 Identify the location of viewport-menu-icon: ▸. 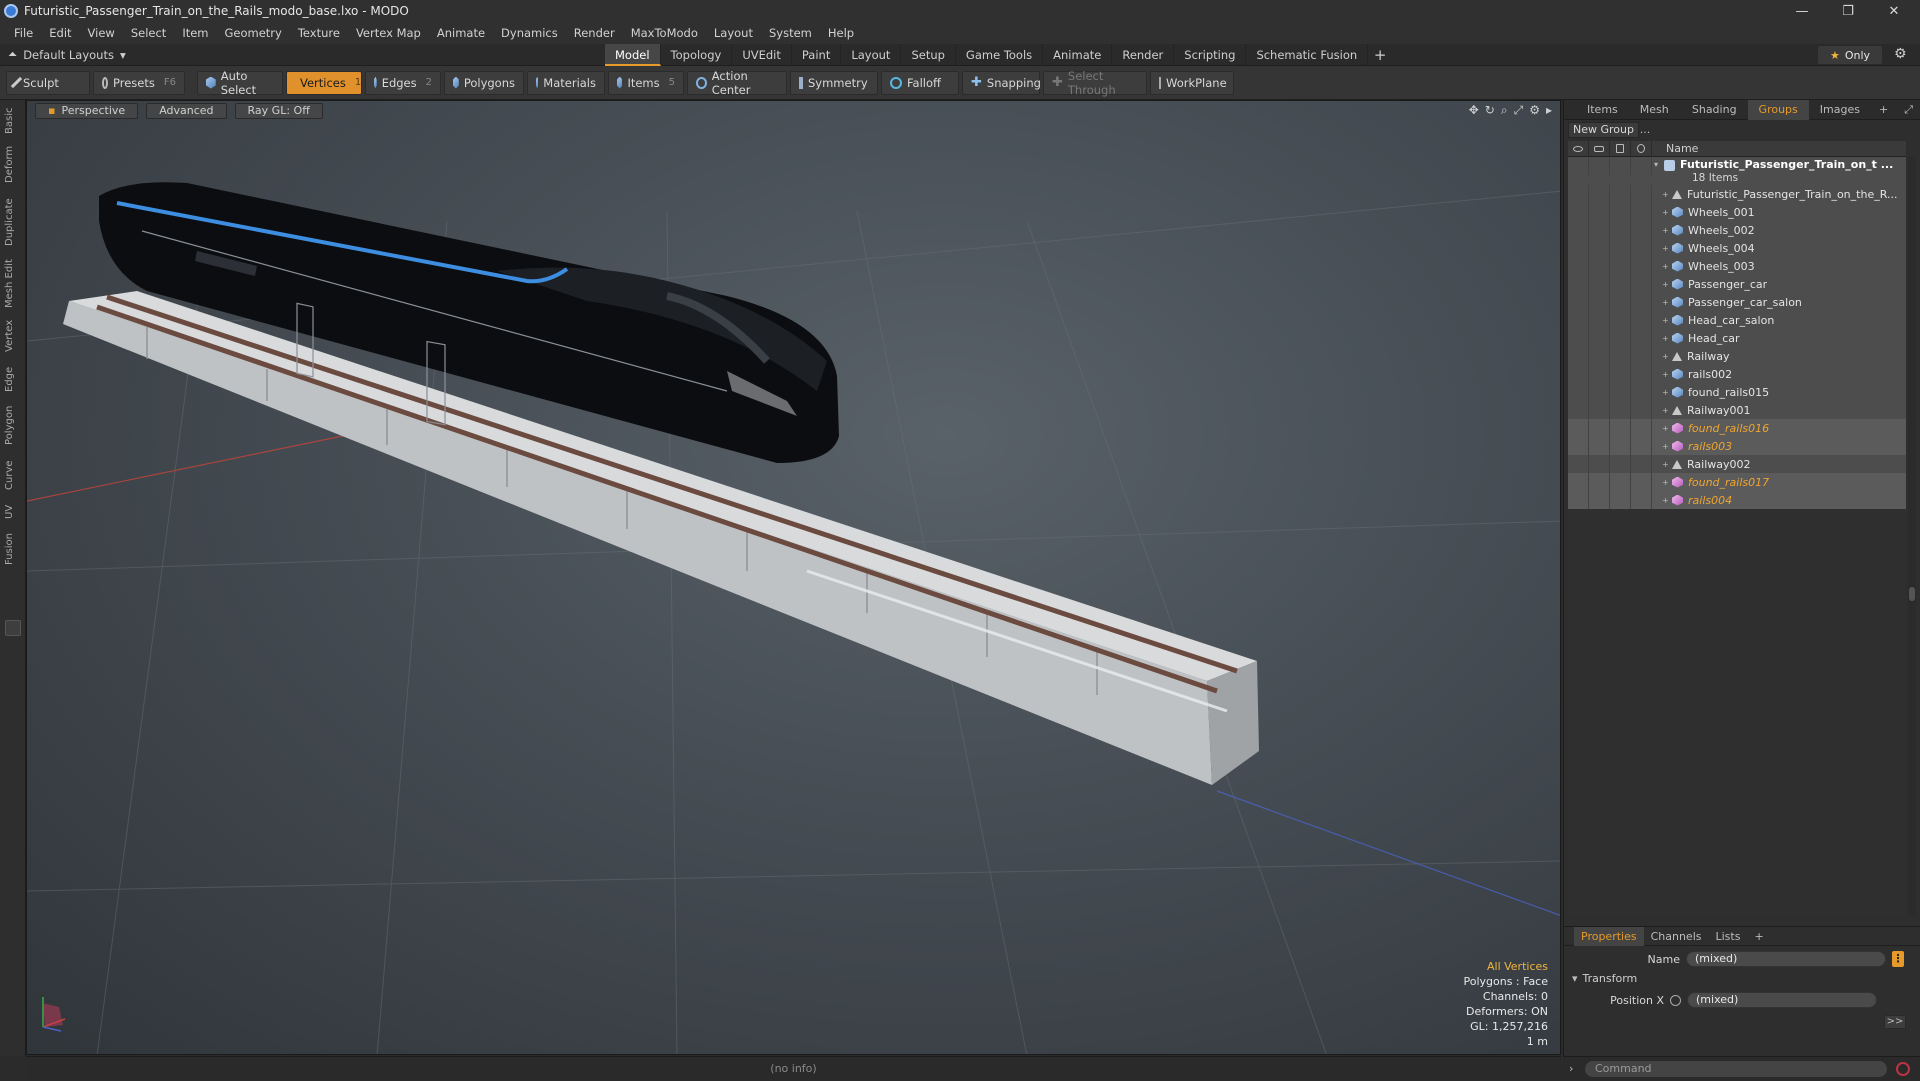
(1549, 110).